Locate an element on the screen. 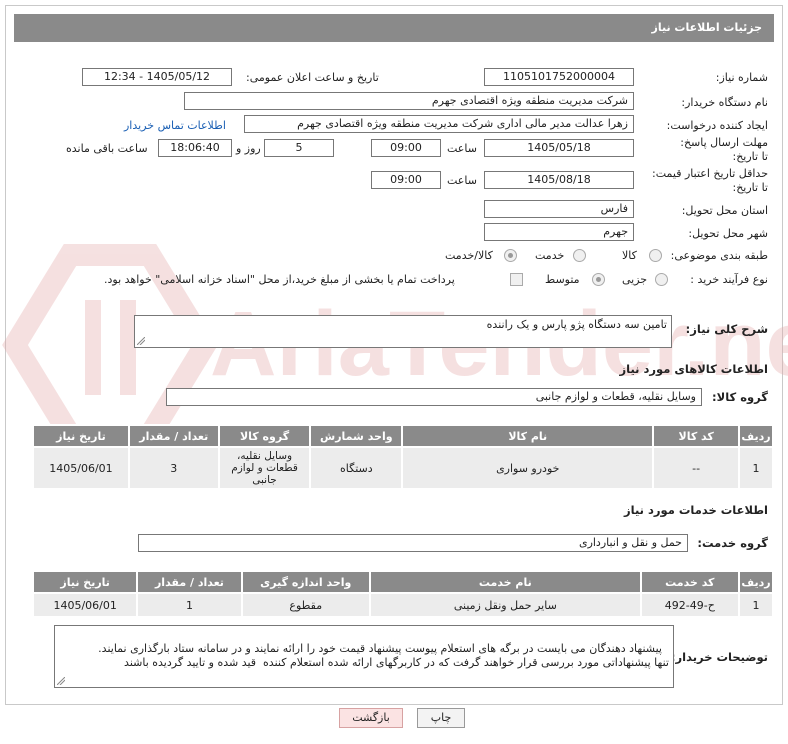 The height and width of the screenshot is (744, 788). reply-deadline-label: مهلت ارسال پاسخ: تا تاریخ: is located at coordinates (724, 149).